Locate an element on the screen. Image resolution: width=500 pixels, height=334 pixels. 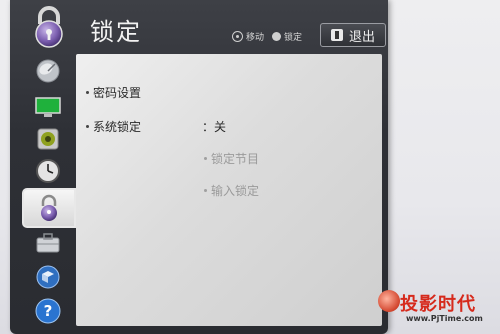
system-lock-value: ：关 is located at coordinates (214, 126).